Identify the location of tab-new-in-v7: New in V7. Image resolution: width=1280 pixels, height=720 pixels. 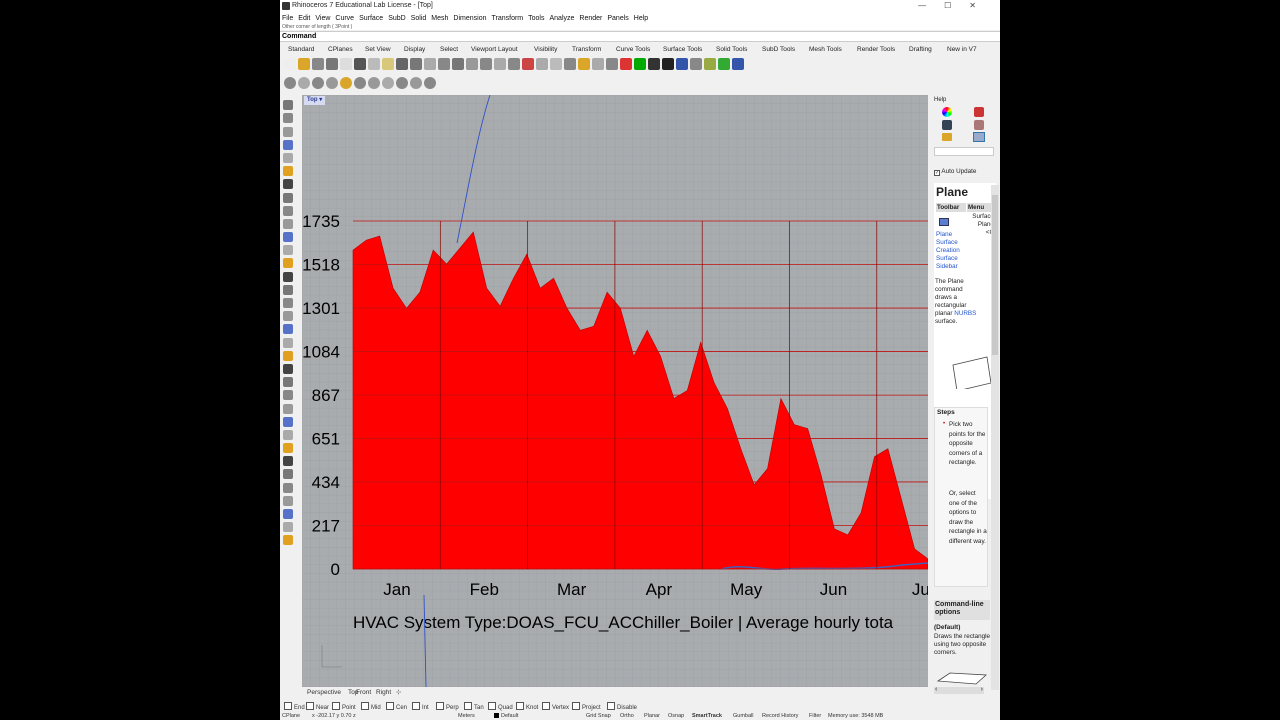
(962, 50).